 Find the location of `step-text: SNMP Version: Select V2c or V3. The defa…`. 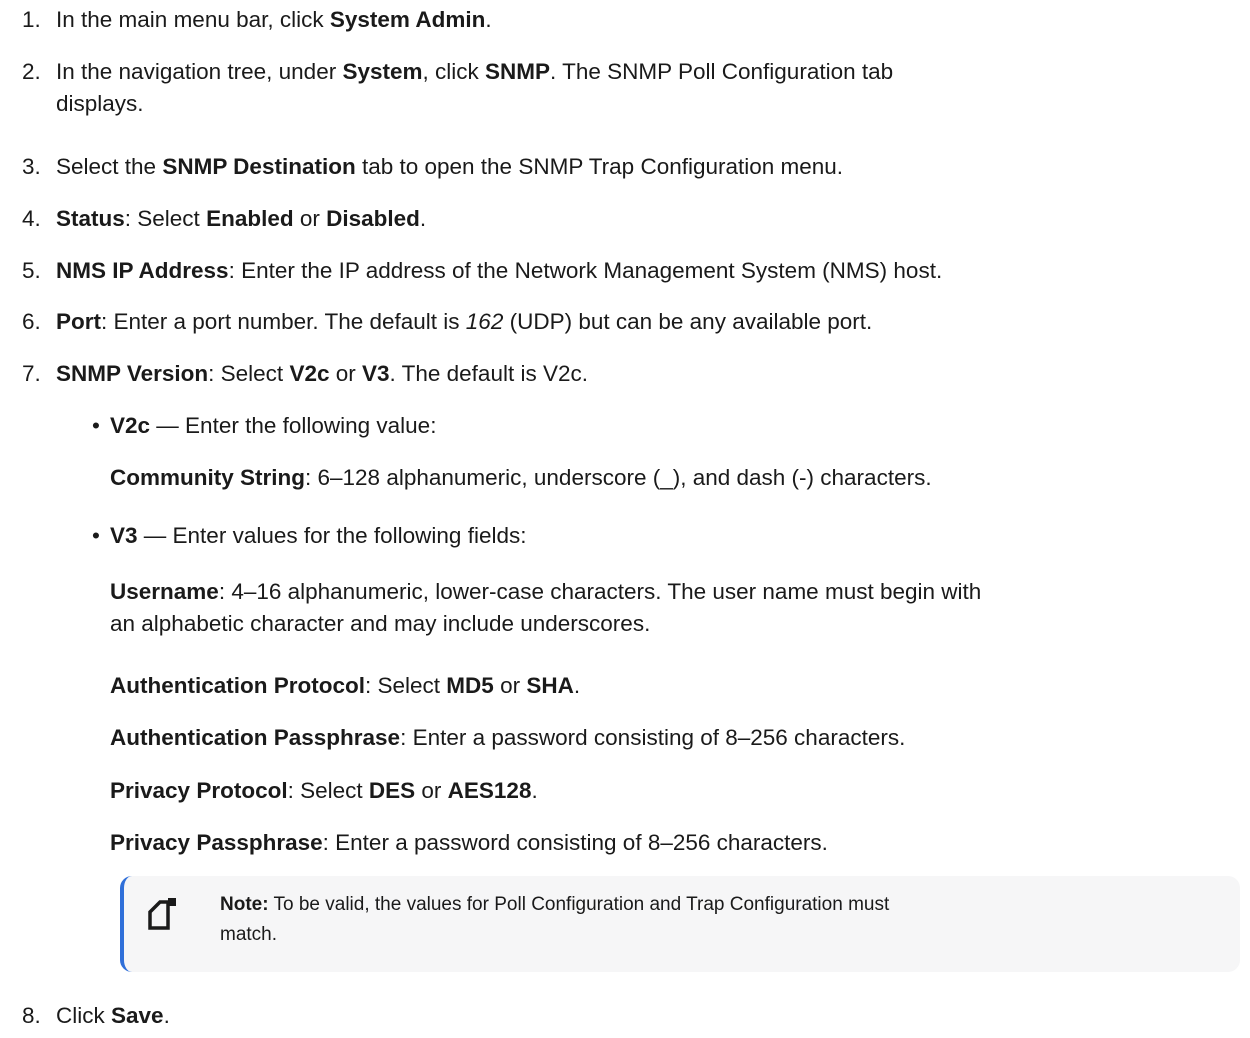

step-text: SNMP Version: Select V2c or V3. The defa… is located at coordinates (322, 373).